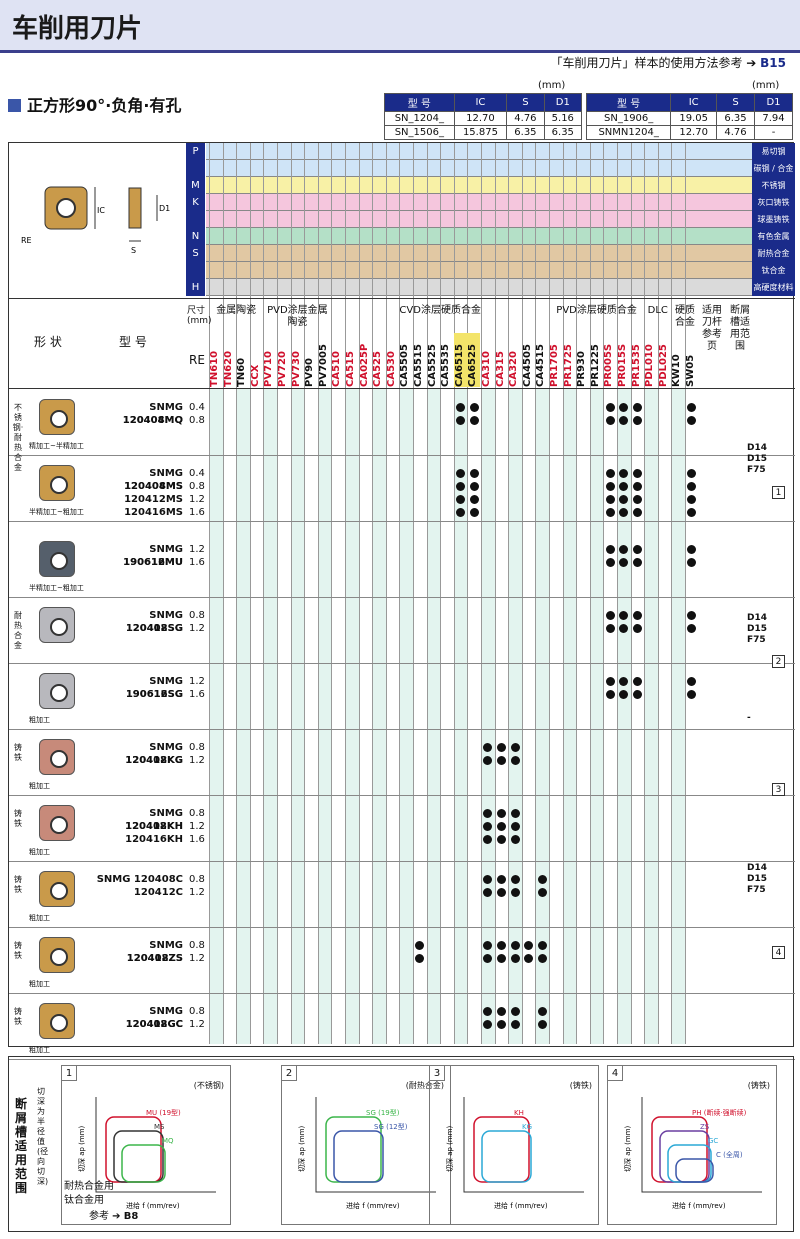  What do you see at coordinates (778, 952) in the screenshot?
I see `chip-range-index: 4` at bounding box center [778, 952].